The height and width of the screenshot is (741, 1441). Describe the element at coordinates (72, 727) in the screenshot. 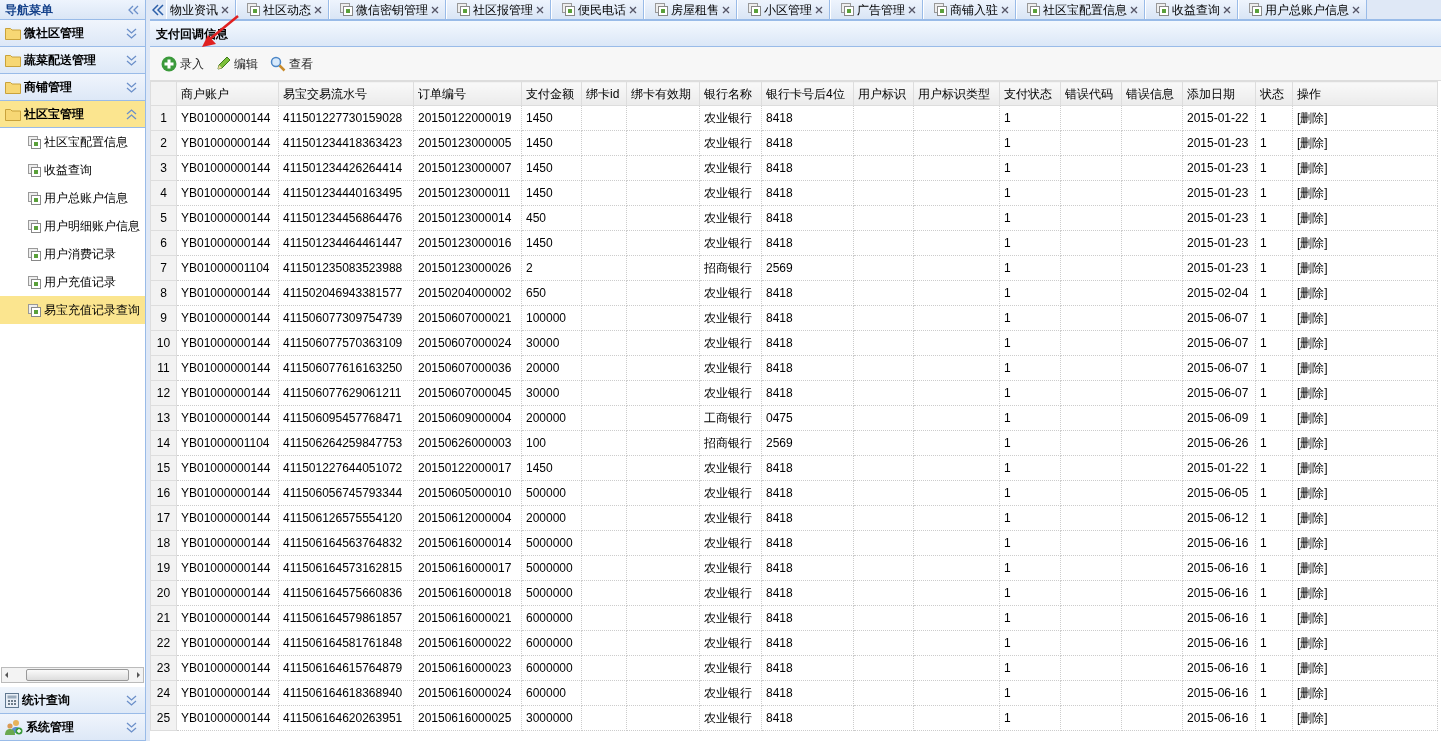

I see `accordion-header: 系统管理` at that location.